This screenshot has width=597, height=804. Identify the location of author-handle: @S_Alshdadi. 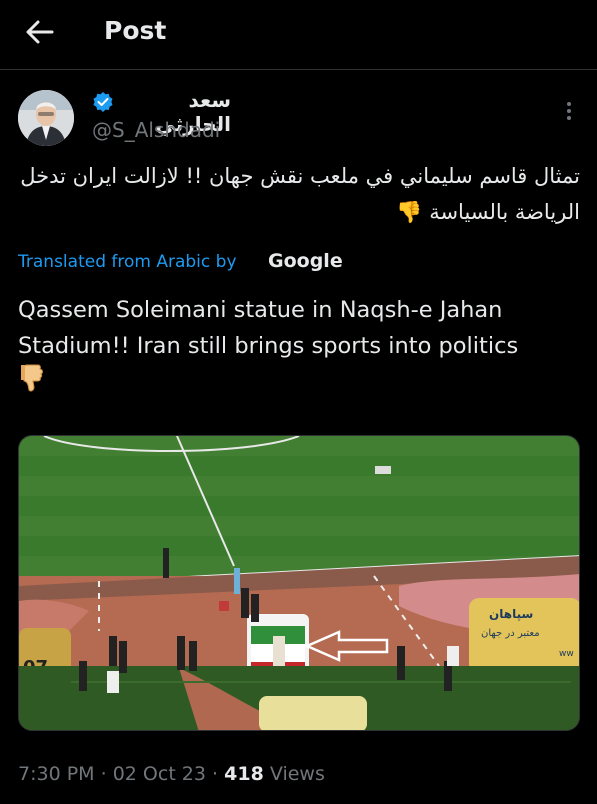
(156, 130).